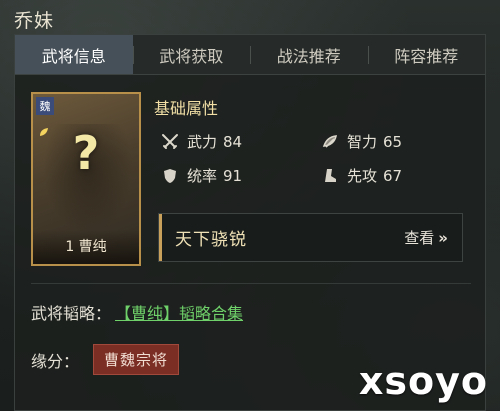 Image resolution: width=500 pixels, height=411 pixels. I want to click on stat-intelligence-label: 智力, so click(362, 142).